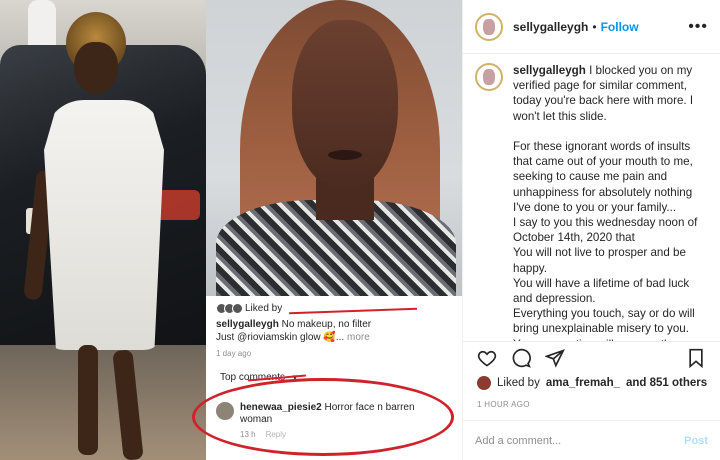 Image resolution: width=720 pixels, height=460 pixels. I want to click on comment-icon, so click(521, 358).